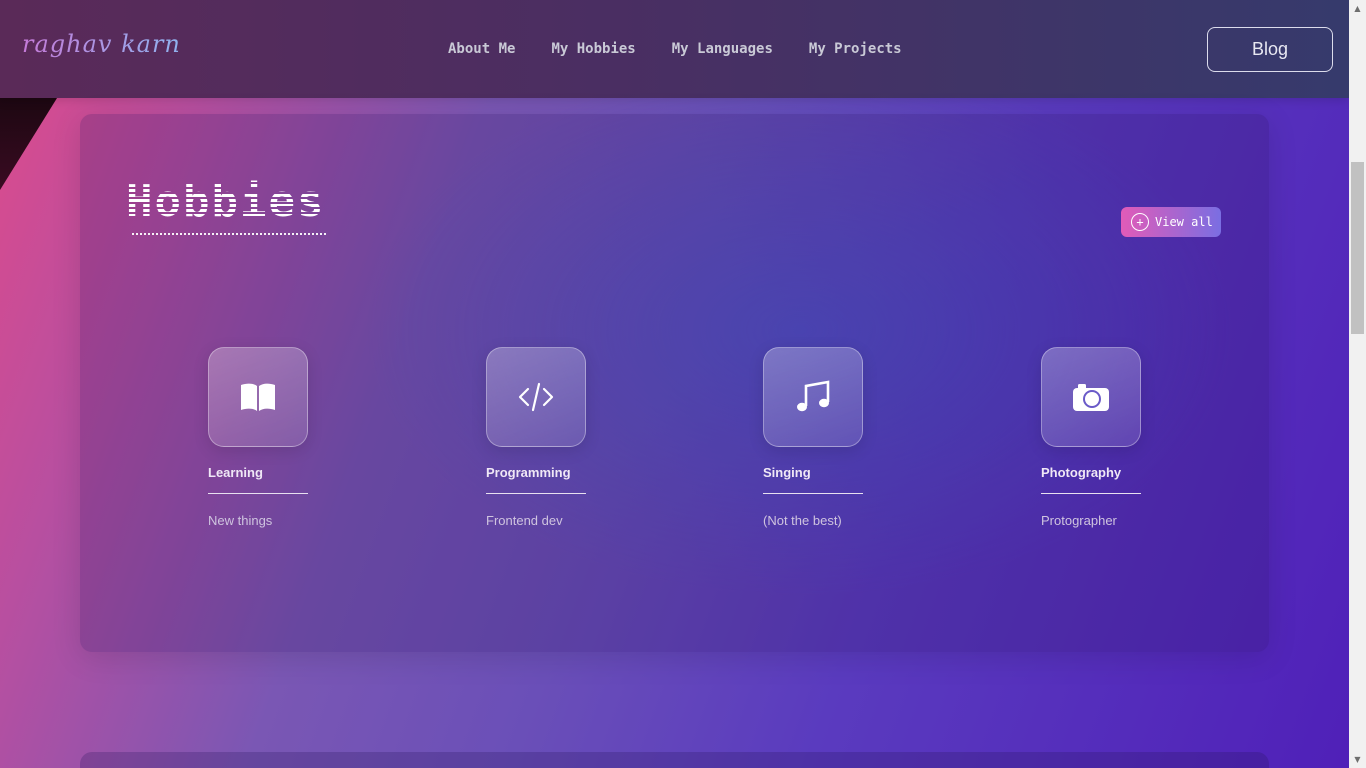 The height and width of the screenshot is (768, 1366). I want to click on scroll-down-arrow-icon: ▼, so click(1357, 759).